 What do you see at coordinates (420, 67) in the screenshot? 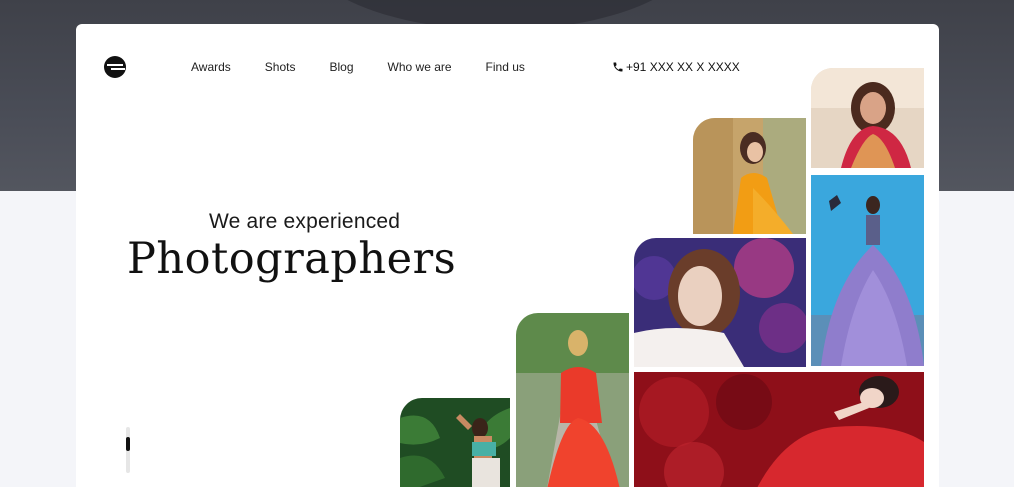
I see `nav-item-who-we-are: Who we are` at bounding box center [420, 67].